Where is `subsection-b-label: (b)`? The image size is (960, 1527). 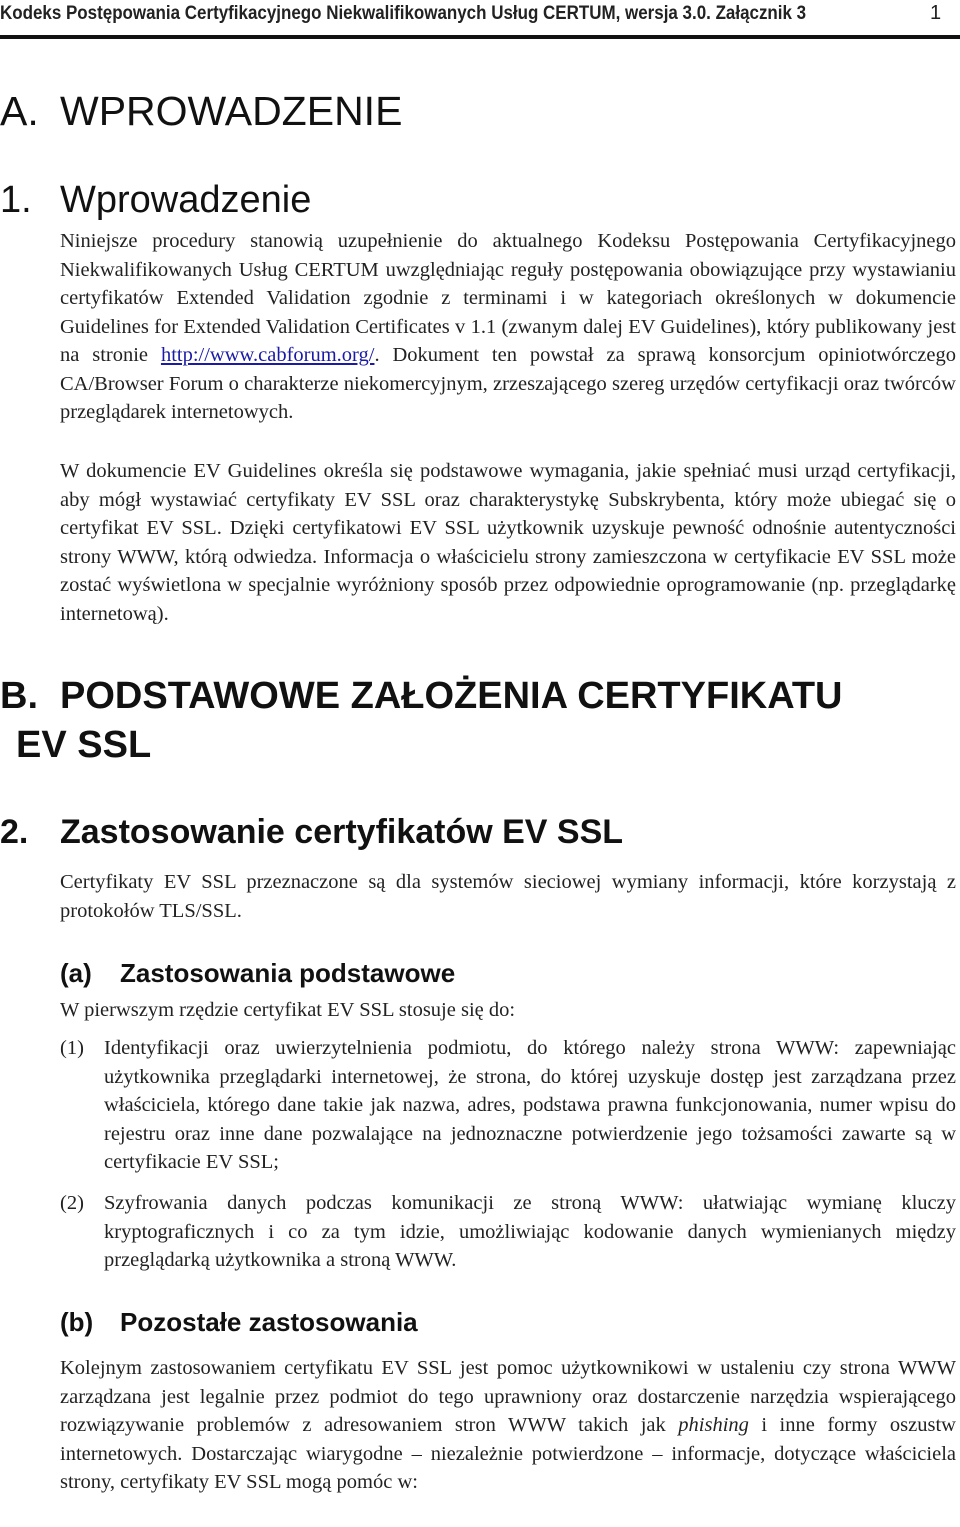 subsection-b-label: (b) is located at coordinates (77, 1322).